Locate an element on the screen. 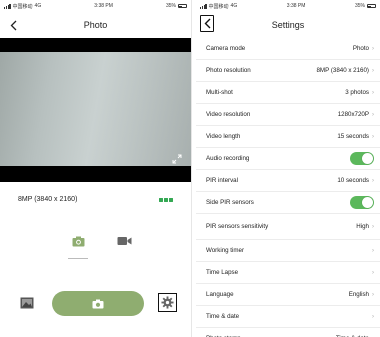 This screenshot has height=337, width=380. settings-row-label: Camera mode is located at coordinates (226, 48).